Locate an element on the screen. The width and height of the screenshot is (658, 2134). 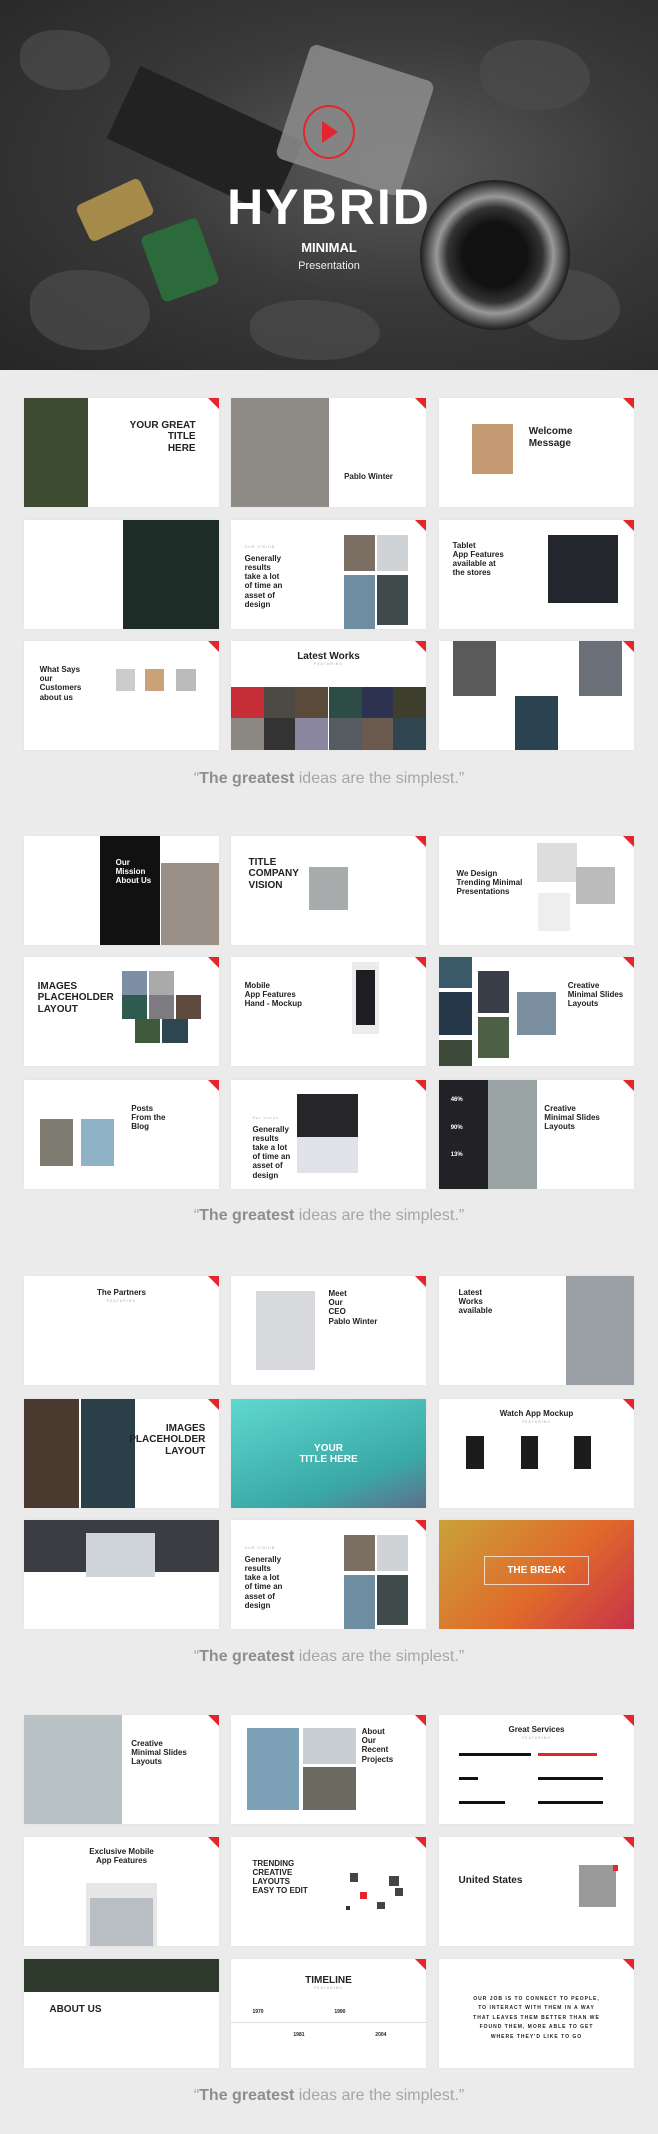
slide-title: What Says our Customers about us is located at coordinates (60, 683).